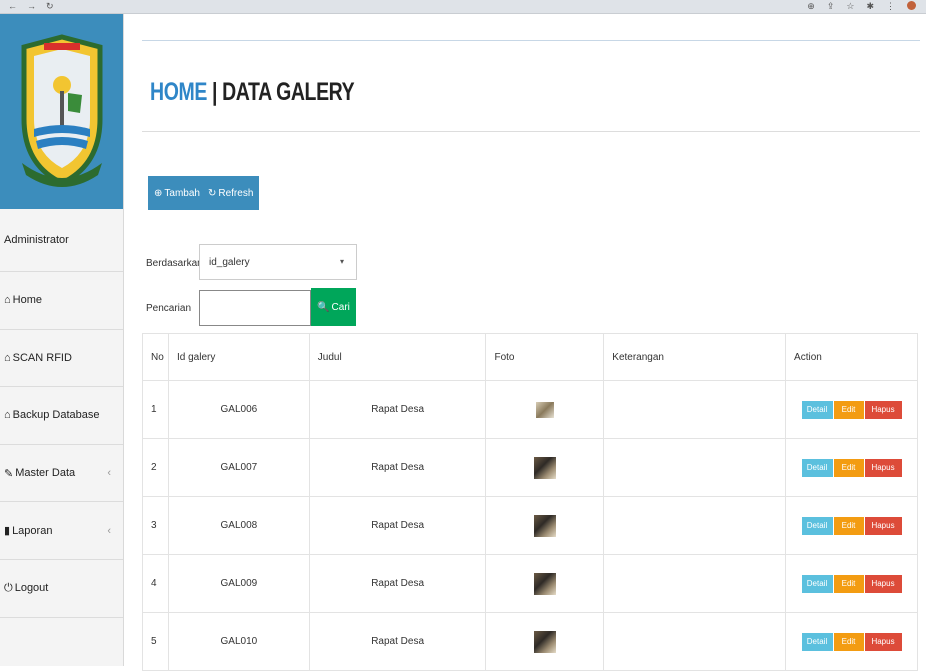 The height and width of the screenshot is (671, 926). I want to click on select-value: id_galery, so click(229, 262).